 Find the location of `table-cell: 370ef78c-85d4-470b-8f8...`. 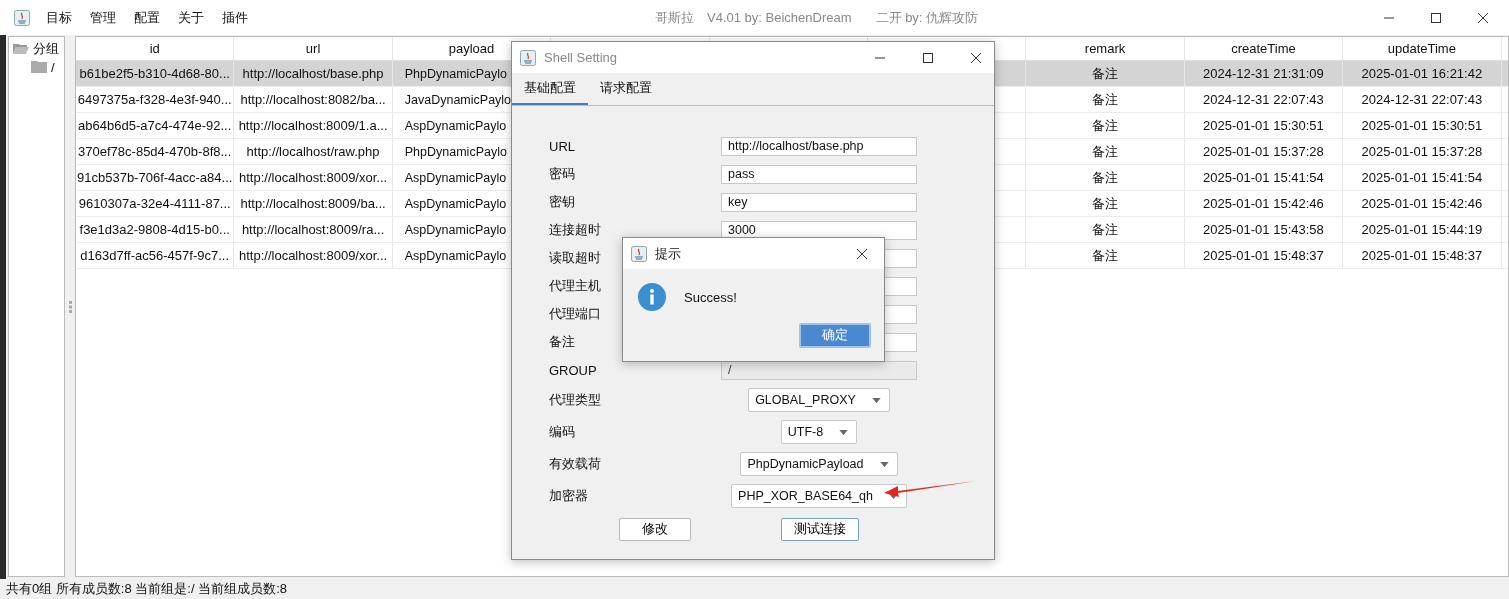

table-cell: 370ef78c-85d4-470b-8f8... is located at coordinates (155, 151).